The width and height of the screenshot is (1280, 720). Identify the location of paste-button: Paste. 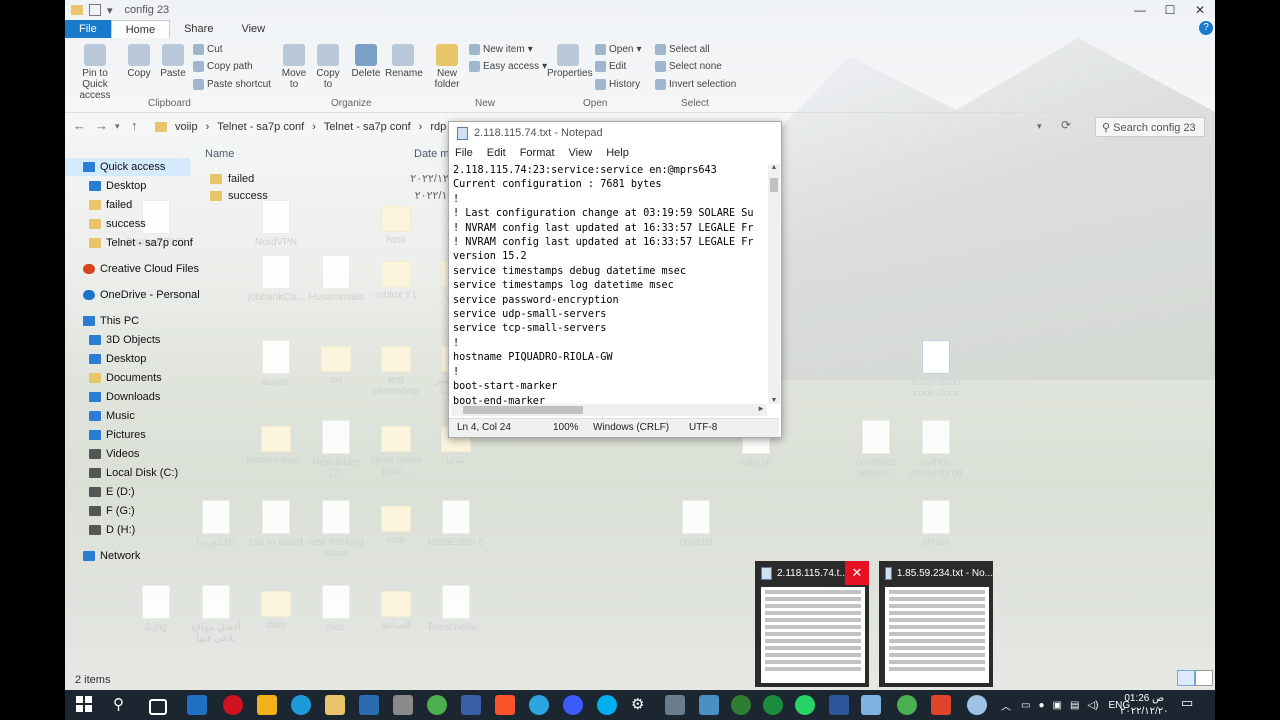
(173, 61).